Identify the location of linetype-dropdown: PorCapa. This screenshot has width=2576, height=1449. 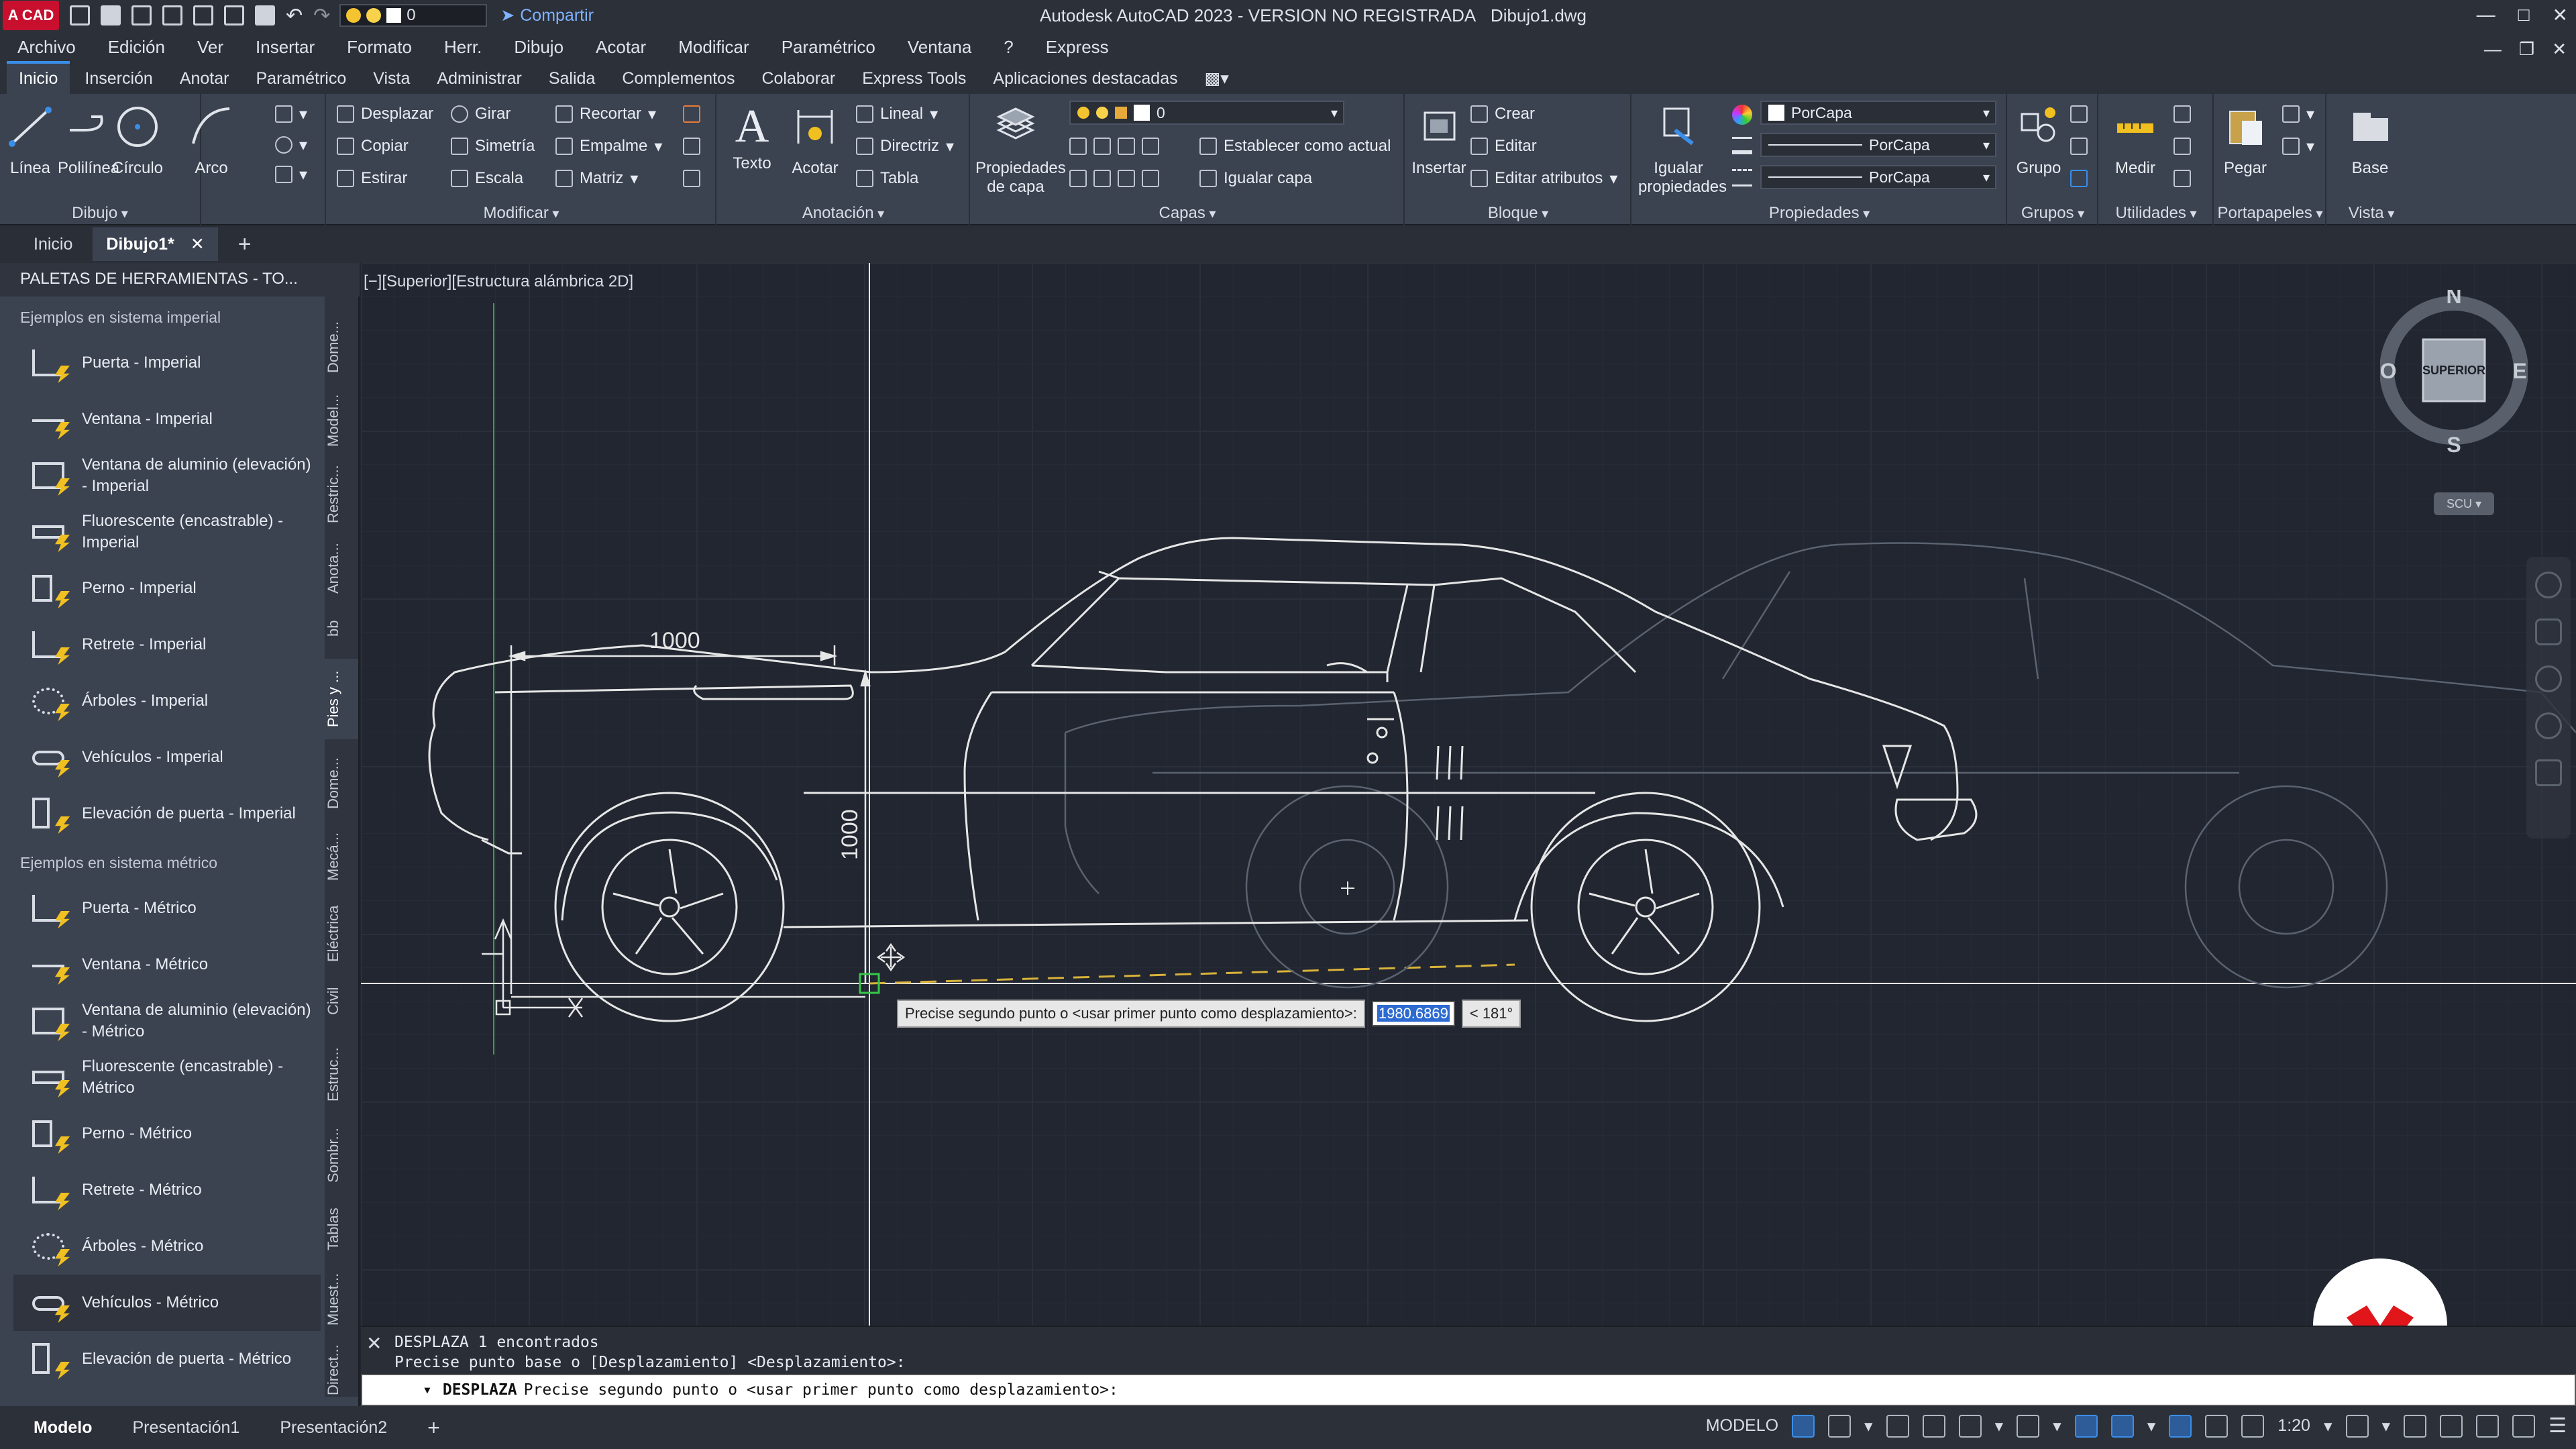
(1878, 177).